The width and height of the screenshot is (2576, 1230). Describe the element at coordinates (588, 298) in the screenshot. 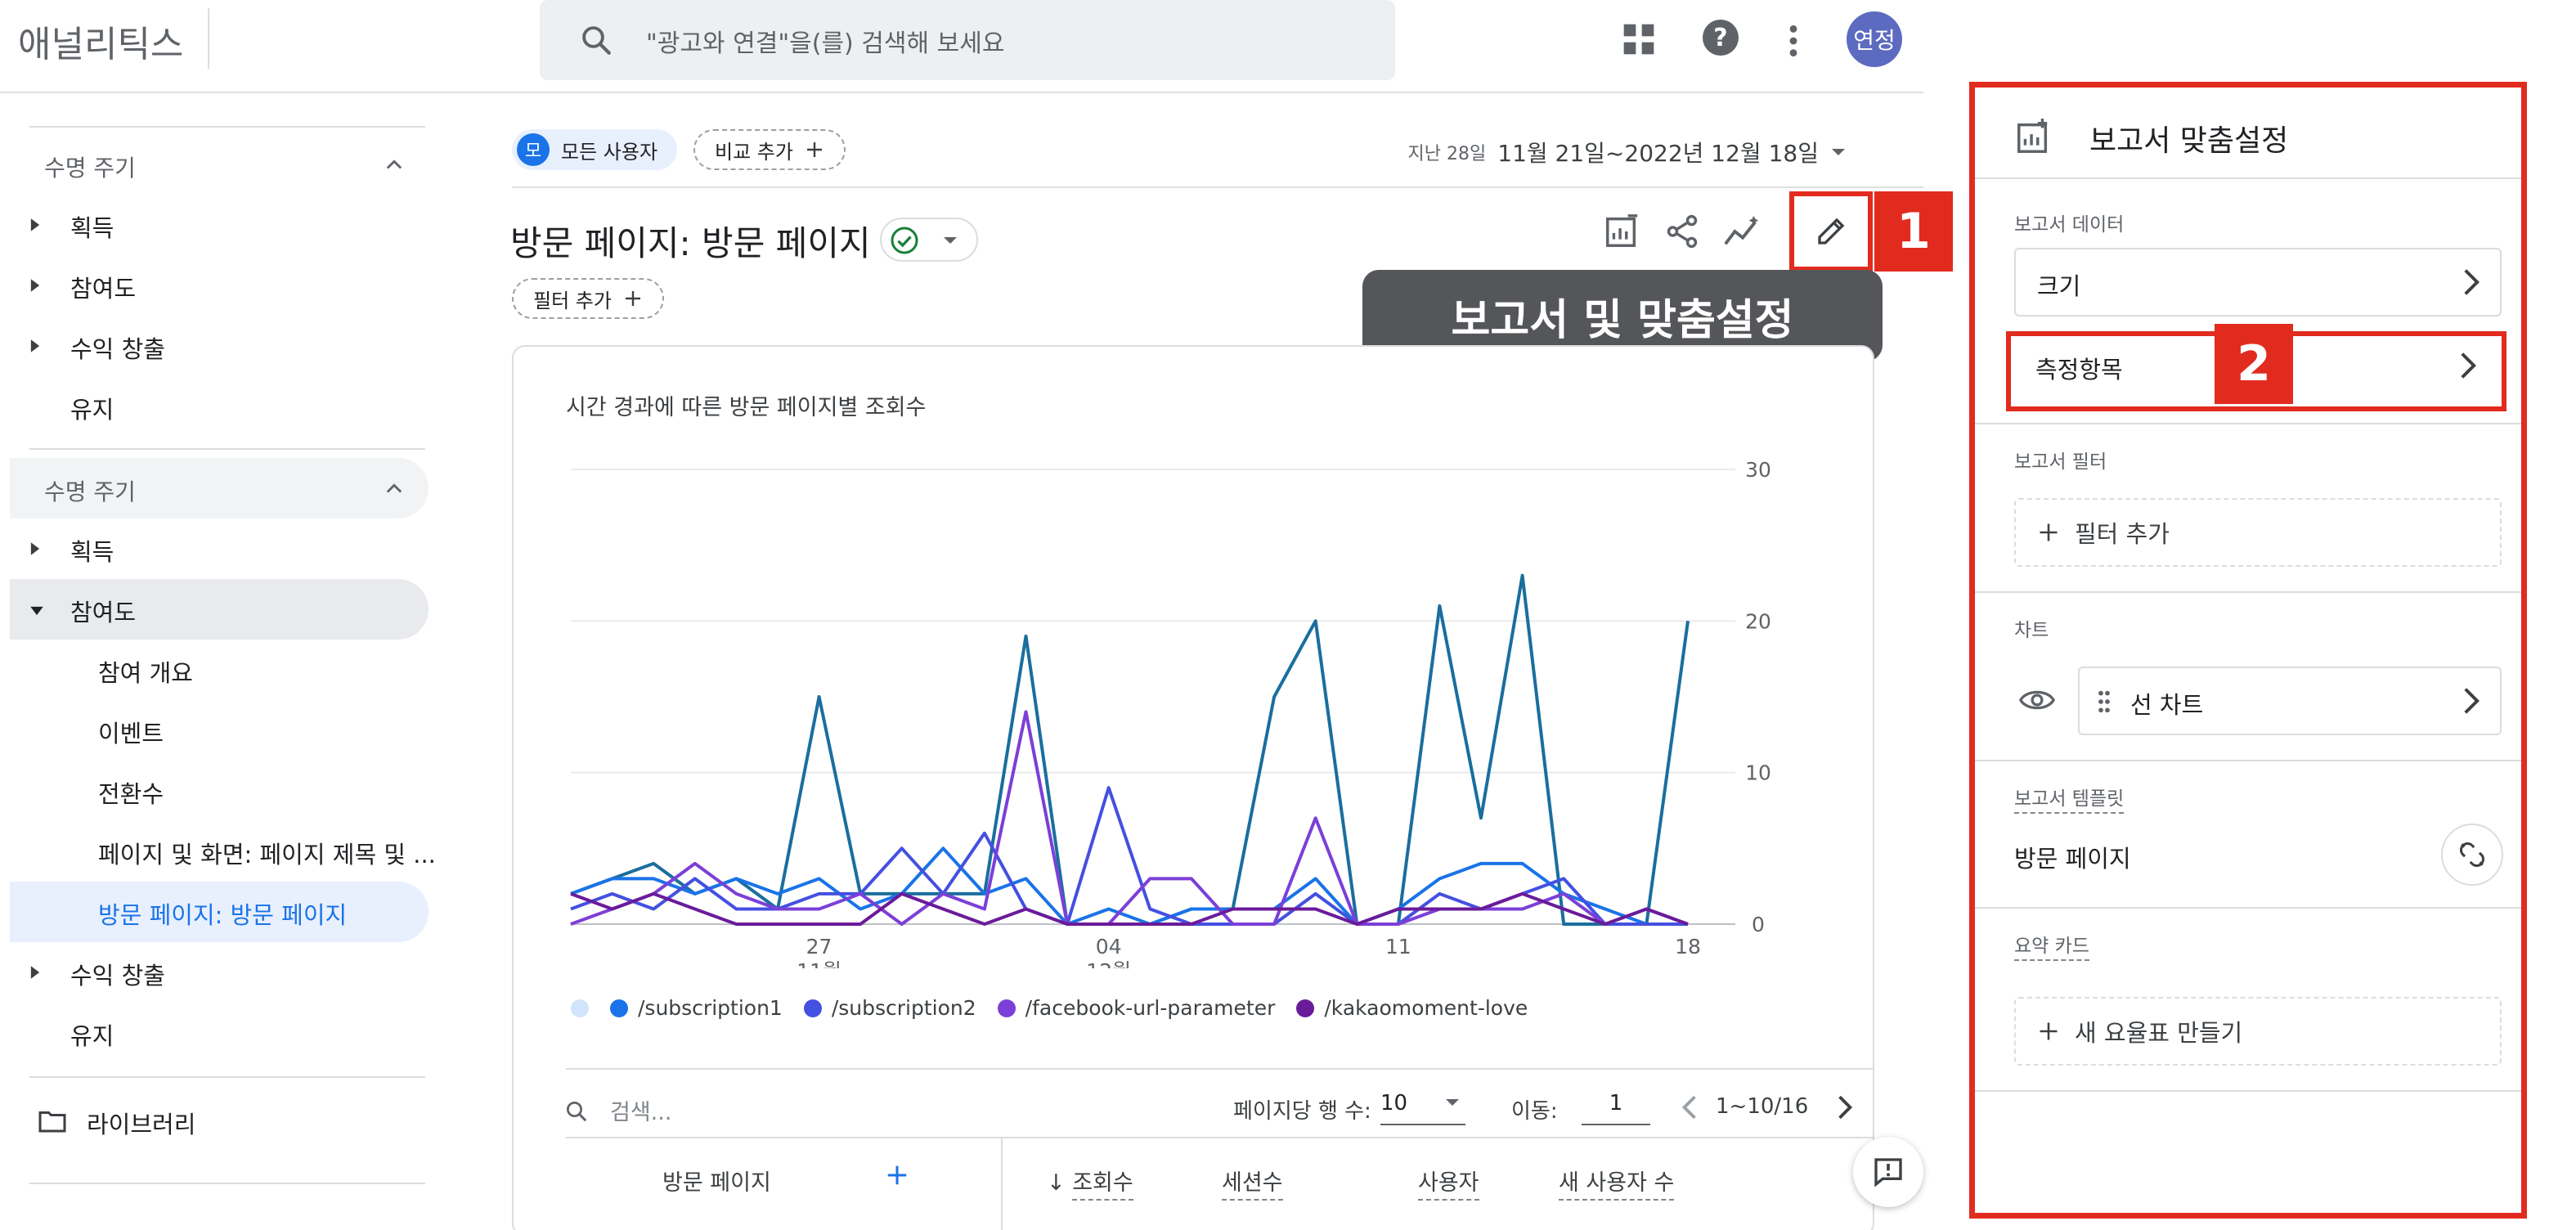

I see `add-filter-button: 필터 추가` at that location.